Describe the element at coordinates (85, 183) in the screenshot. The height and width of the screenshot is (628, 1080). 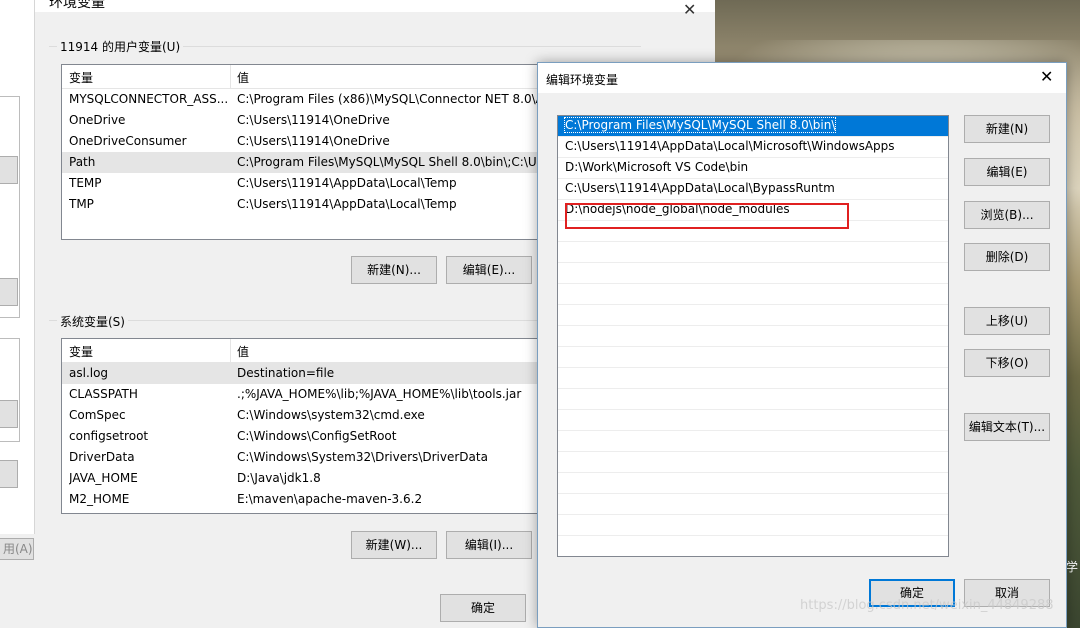
I see `var-name: TEMP` at that location.